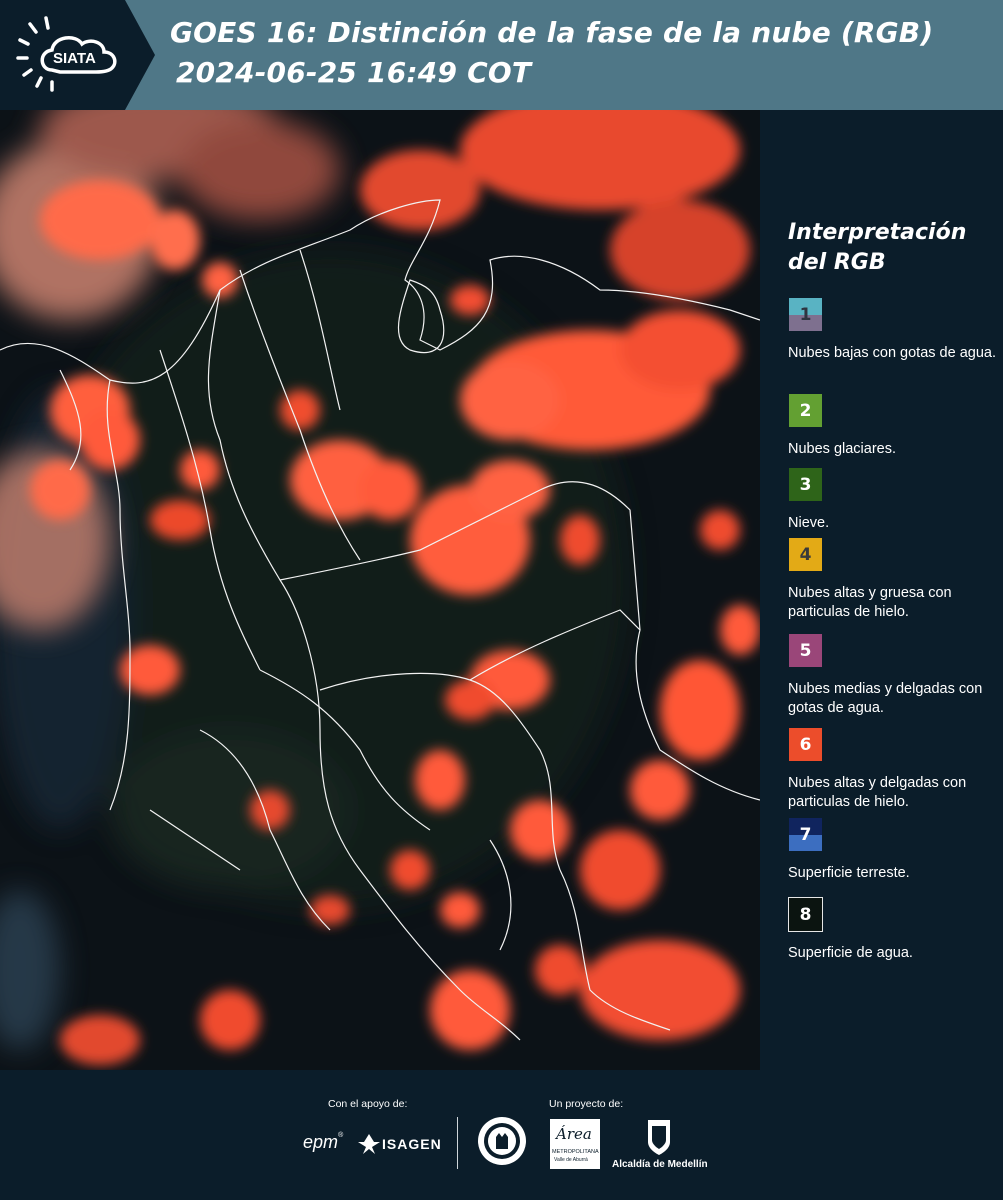 This screenshot has height=1200, width=1003. I want to click on area-logo-text: Área, so click(574, 1134).